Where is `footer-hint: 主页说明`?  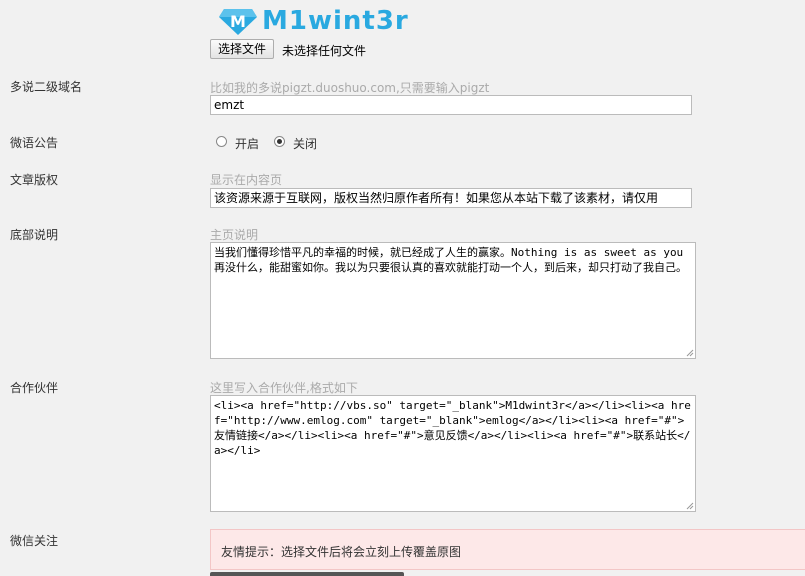 footer-hint: 主页说明 is located at coordinates (234, 235).